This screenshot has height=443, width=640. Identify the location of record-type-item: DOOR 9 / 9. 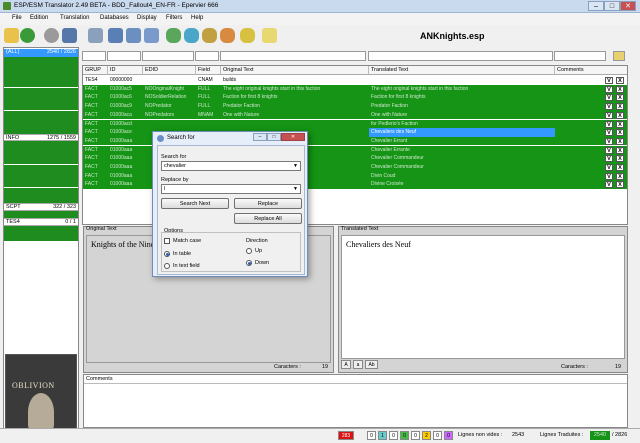
(41, 122).